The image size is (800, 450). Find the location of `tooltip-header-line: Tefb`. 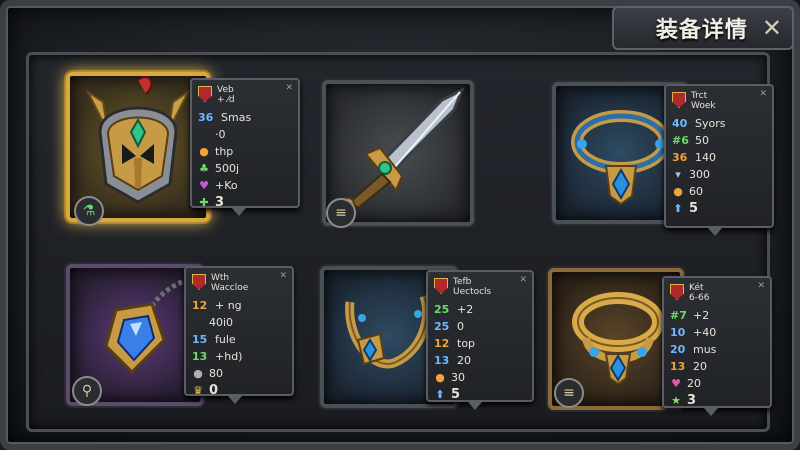

tooltip-header-line: Tefb is located at coordinates (462, 282).